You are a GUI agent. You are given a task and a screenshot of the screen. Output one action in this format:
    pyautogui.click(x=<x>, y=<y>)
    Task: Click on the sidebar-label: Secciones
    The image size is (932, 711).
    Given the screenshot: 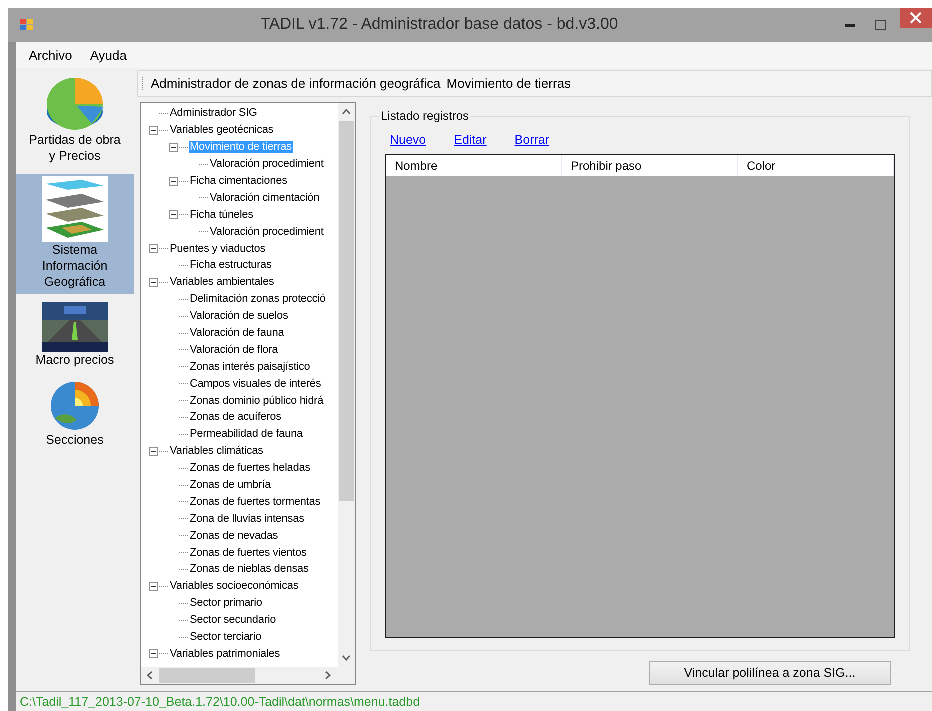 What is the action you would take?
    pyautogui.click(x=75, y=440)
    